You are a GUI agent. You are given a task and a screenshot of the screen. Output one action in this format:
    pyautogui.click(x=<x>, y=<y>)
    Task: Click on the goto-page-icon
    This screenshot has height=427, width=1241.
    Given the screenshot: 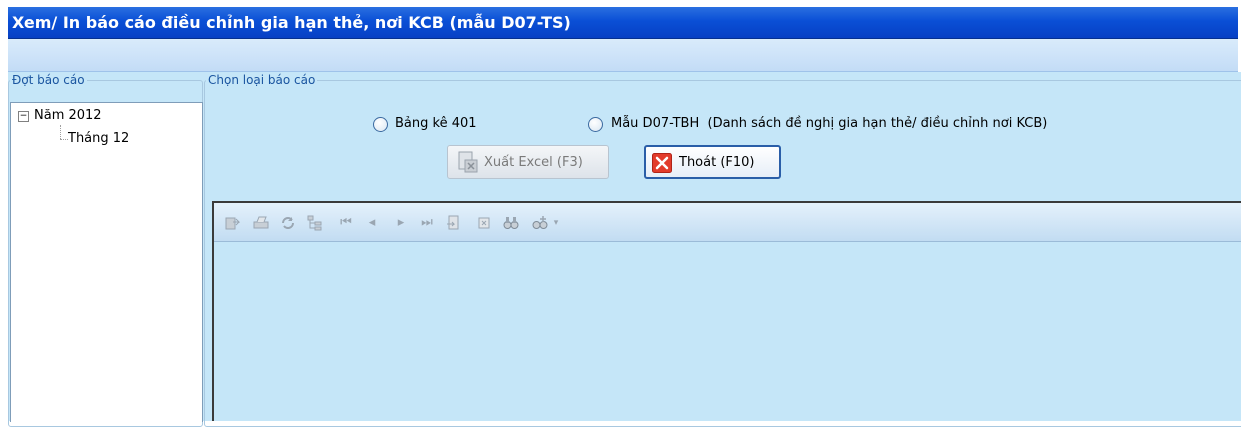 What is the action you would take?
    pyautogui.click(x=454, y=223)
    